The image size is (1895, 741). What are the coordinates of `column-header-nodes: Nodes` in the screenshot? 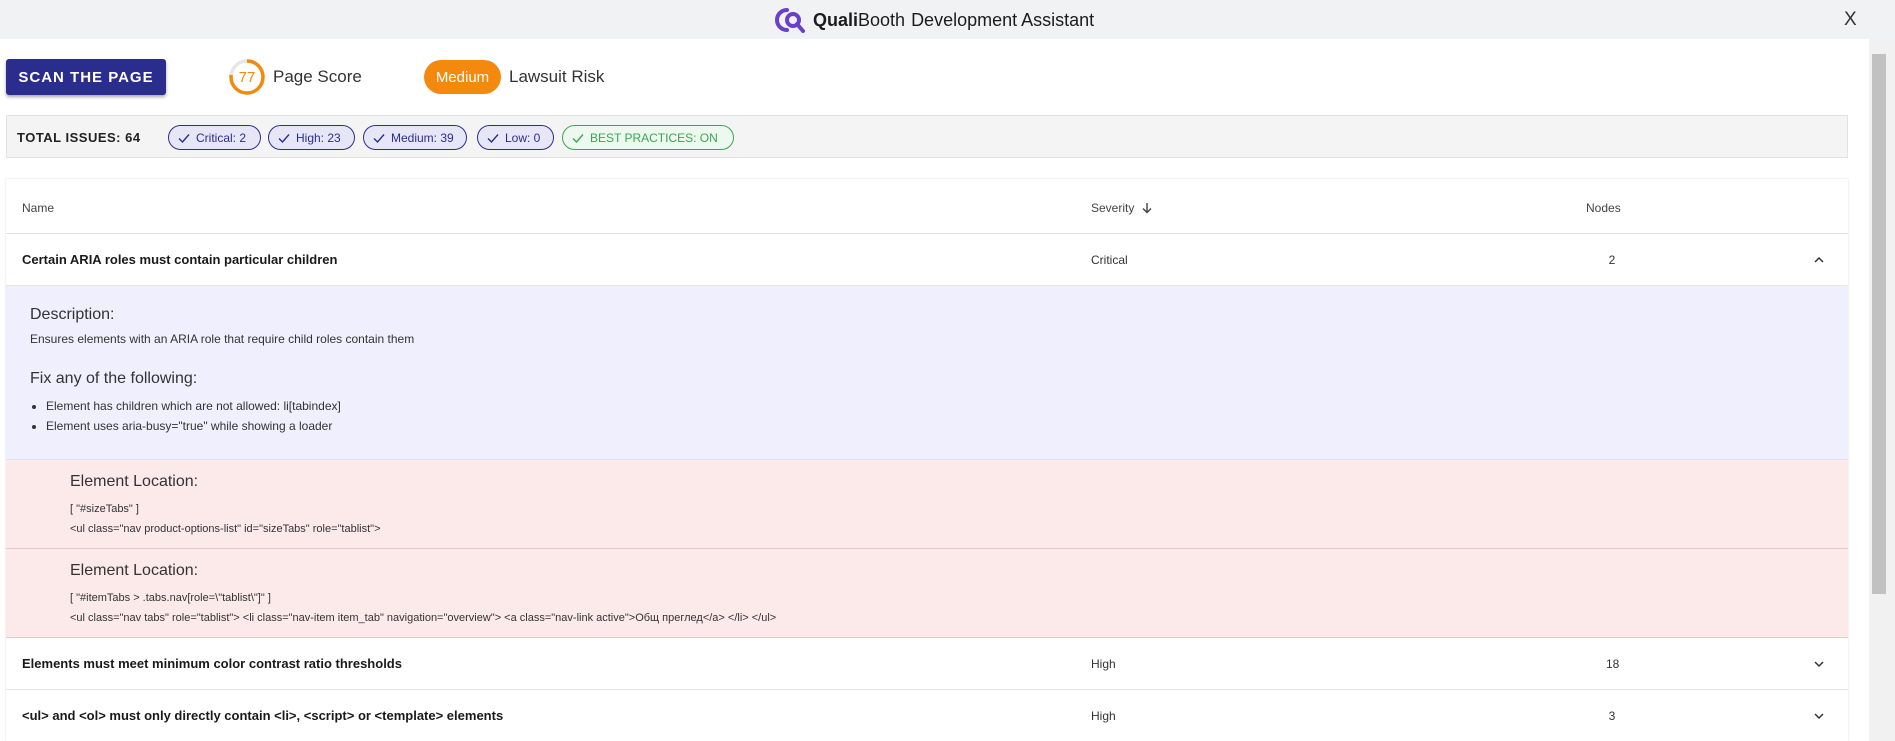 It's located at (1603, 208).